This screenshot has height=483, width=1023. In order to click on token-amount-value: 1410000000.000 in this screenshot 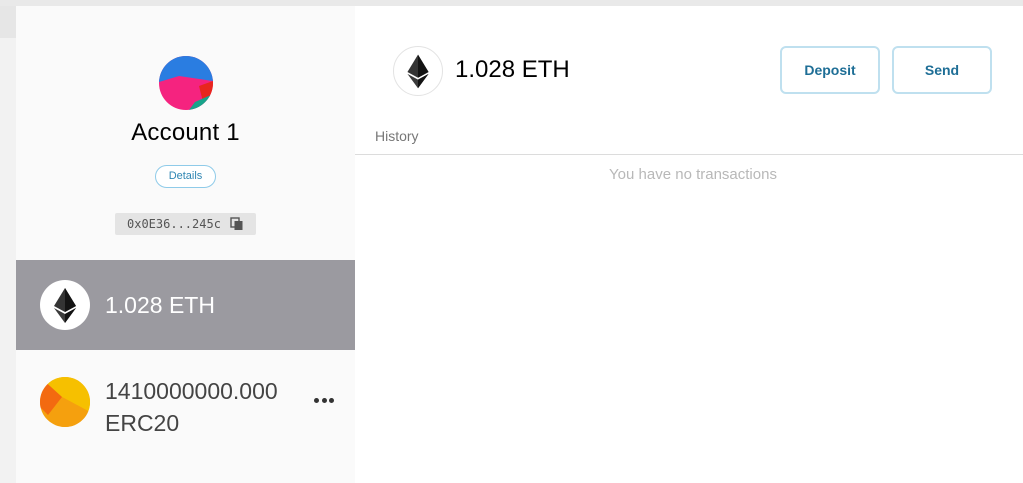, I will do `click(191, 391)`.